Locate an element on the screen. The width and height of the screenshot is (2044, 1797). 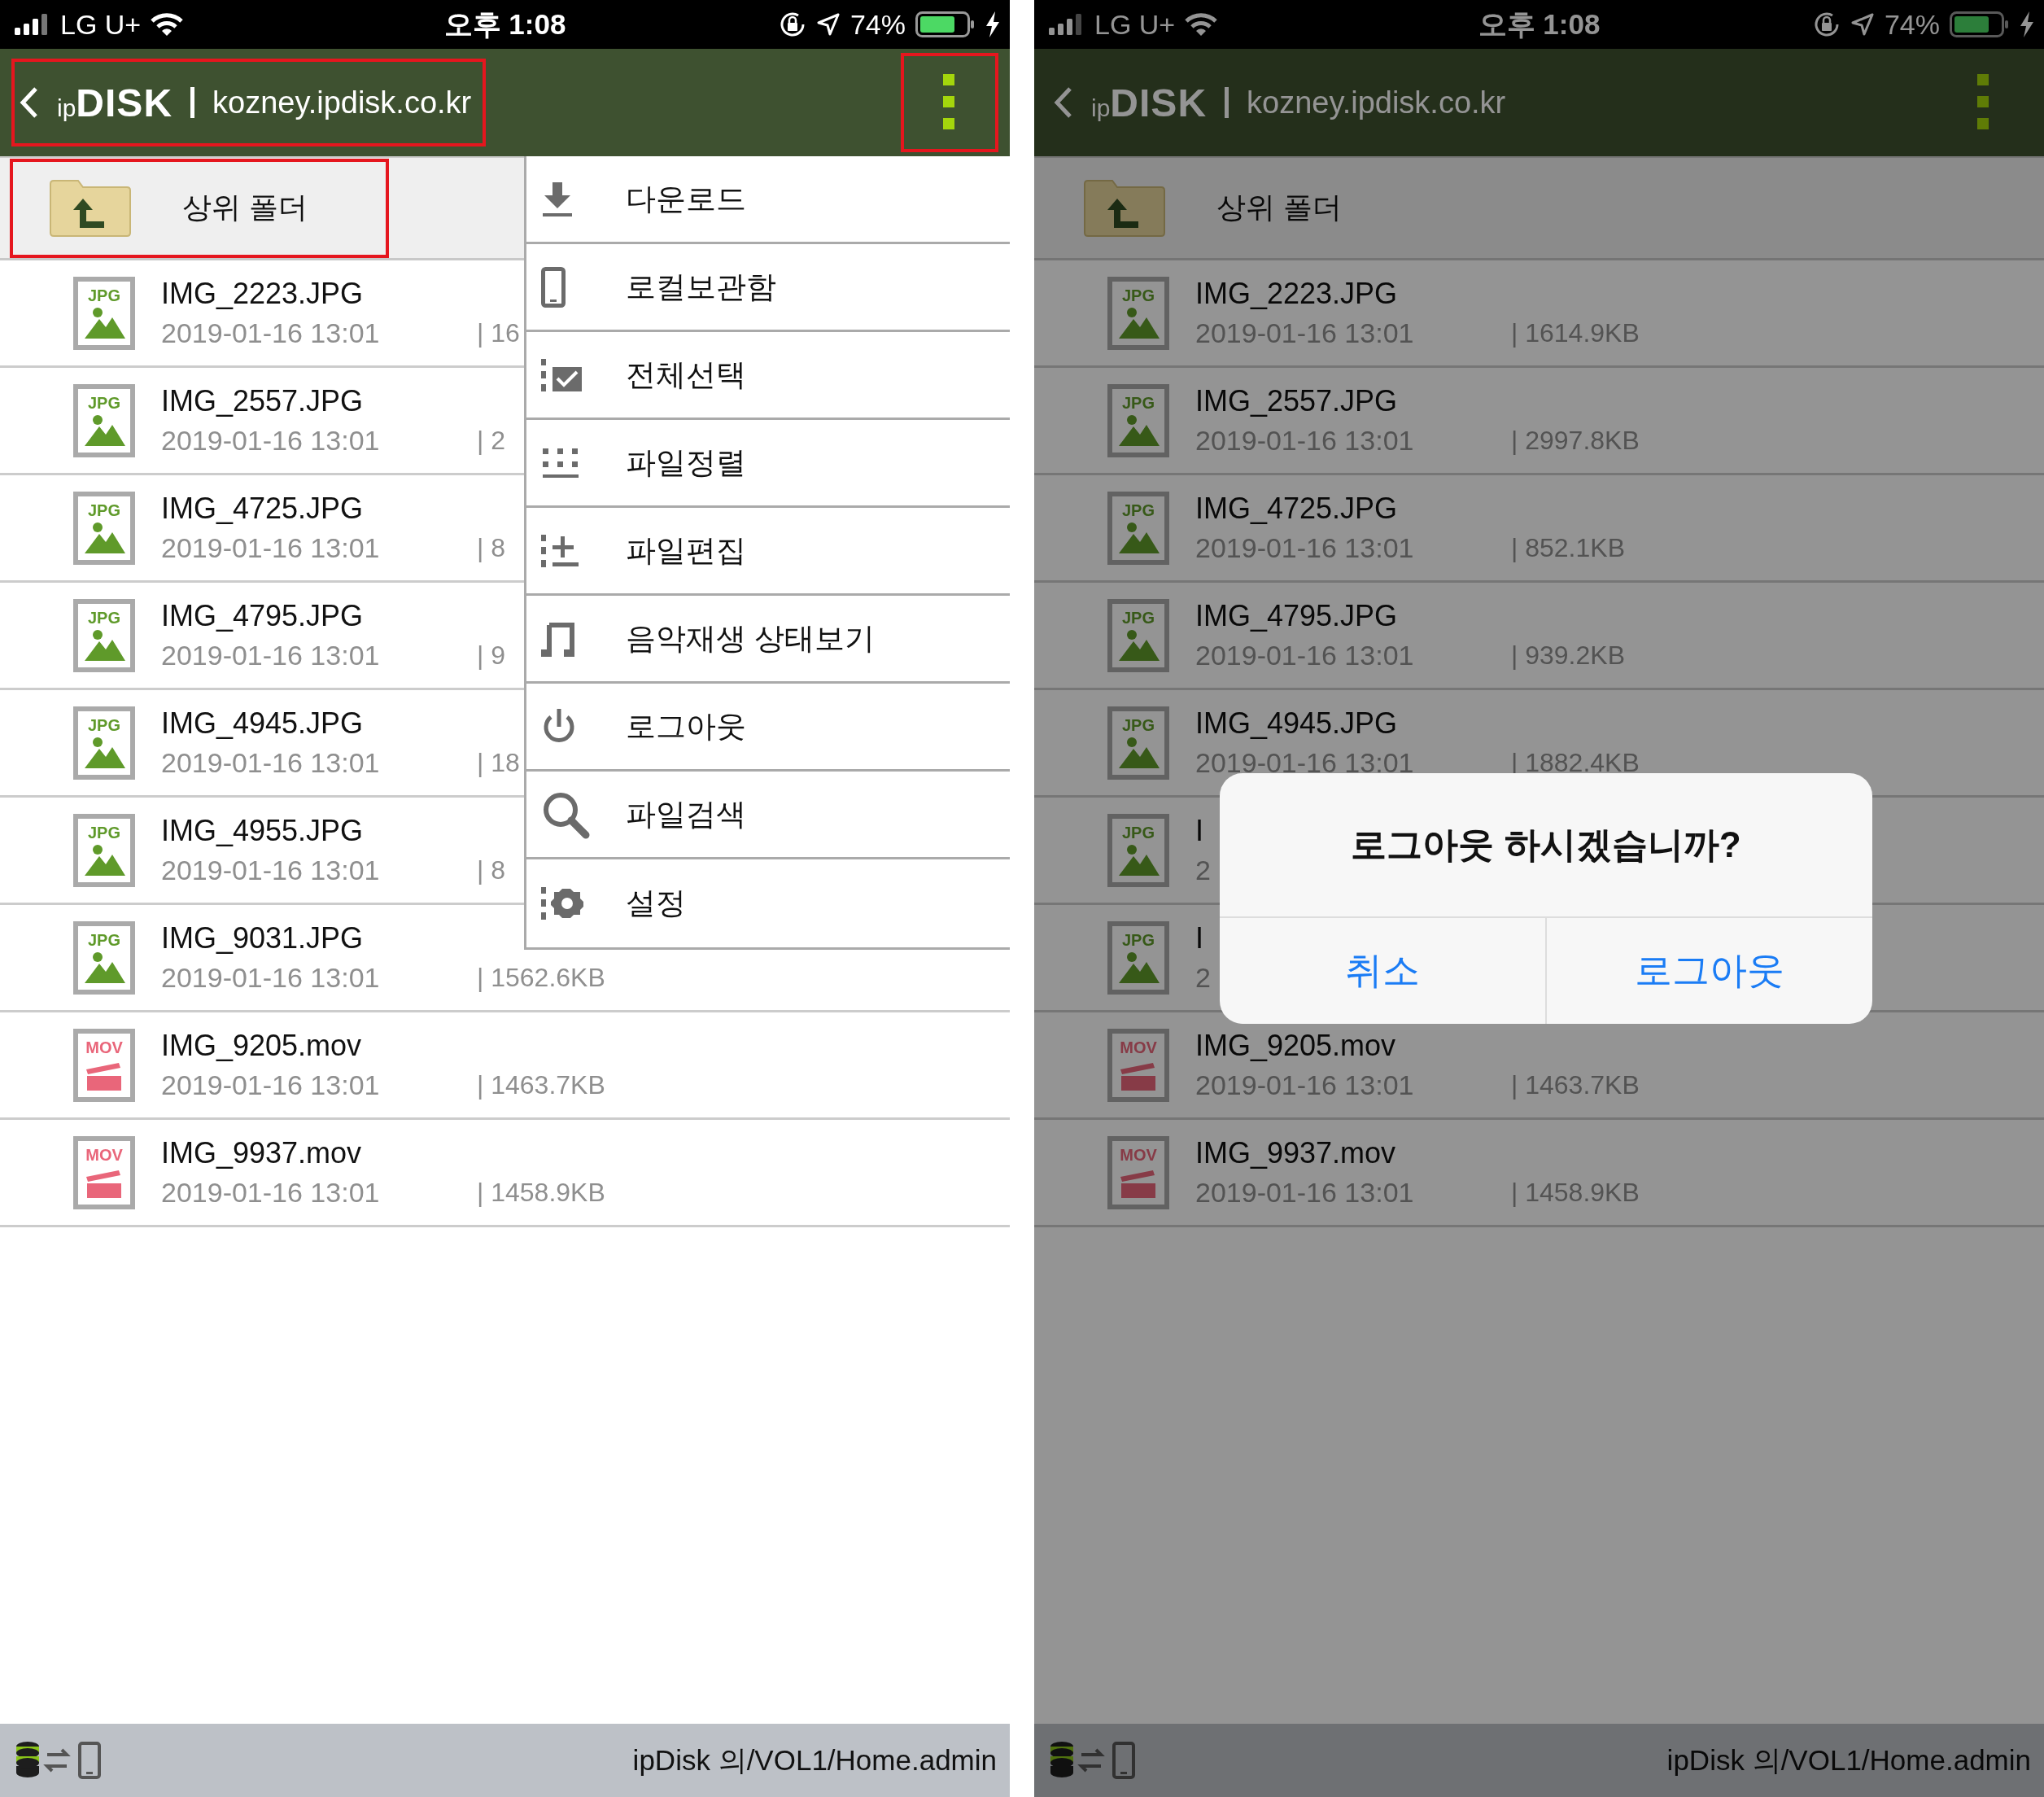
file-size: | 1562.6KB is located at coordinates (541, 978).